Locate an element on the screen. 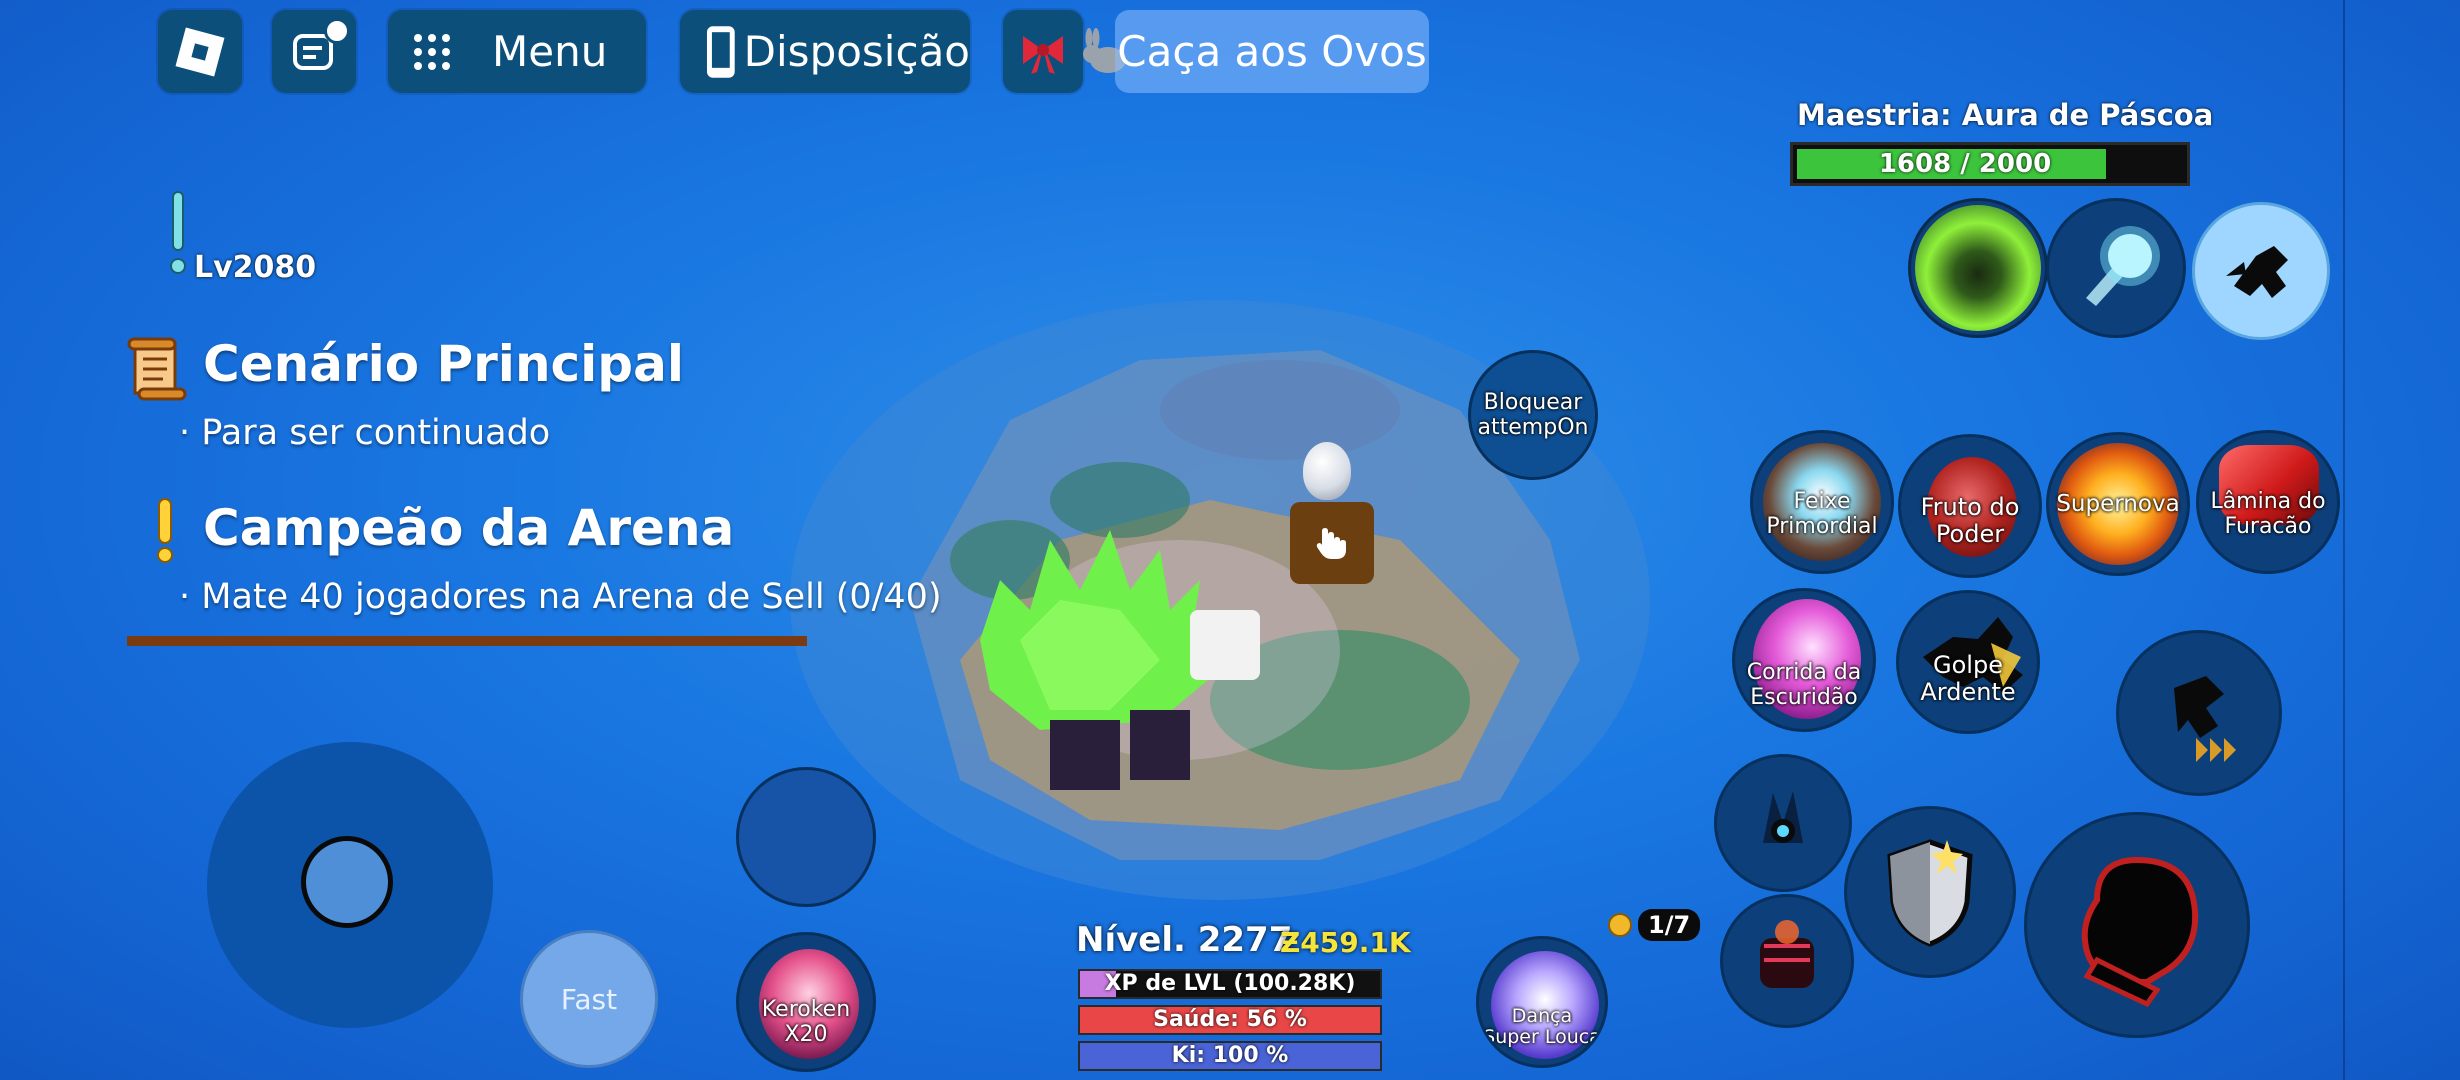  quest-arena-title: Campeão da Arena is located at coordinates (469, 528).